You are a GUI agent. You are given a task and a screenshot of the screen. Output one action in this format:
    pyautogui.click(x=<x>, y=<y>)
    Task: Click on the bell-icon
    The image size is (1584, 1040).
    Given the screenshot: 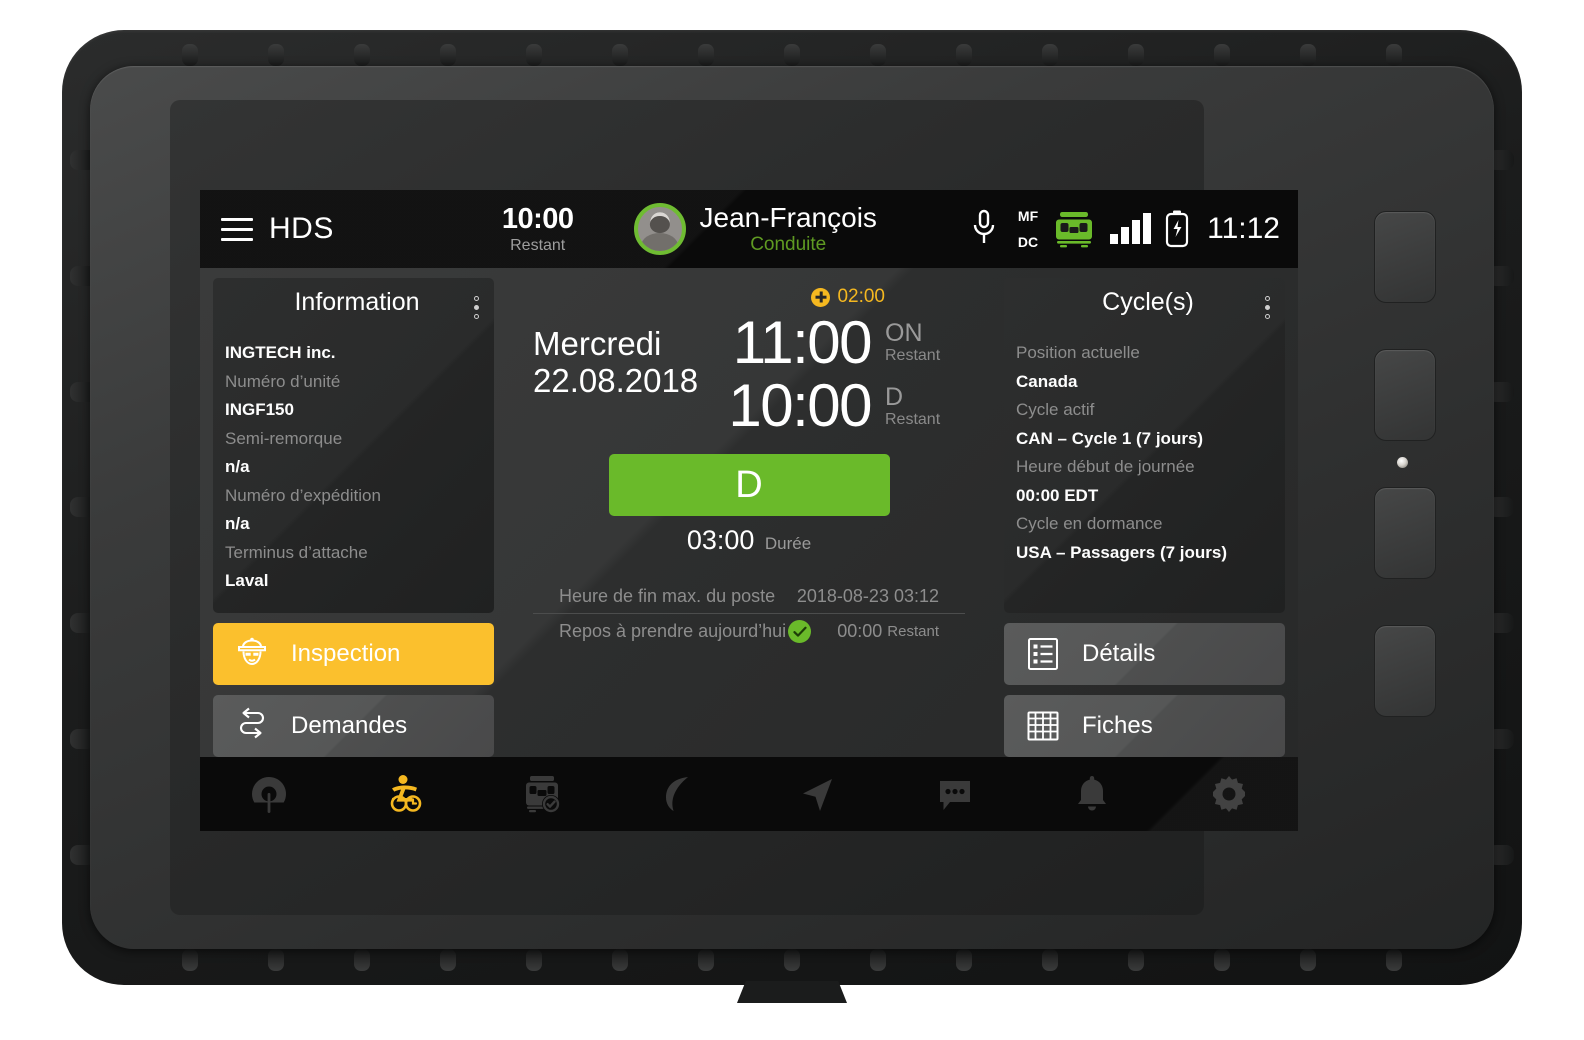 What is the action you would take?
    pyautogui.click(x=1092, y=793)
    